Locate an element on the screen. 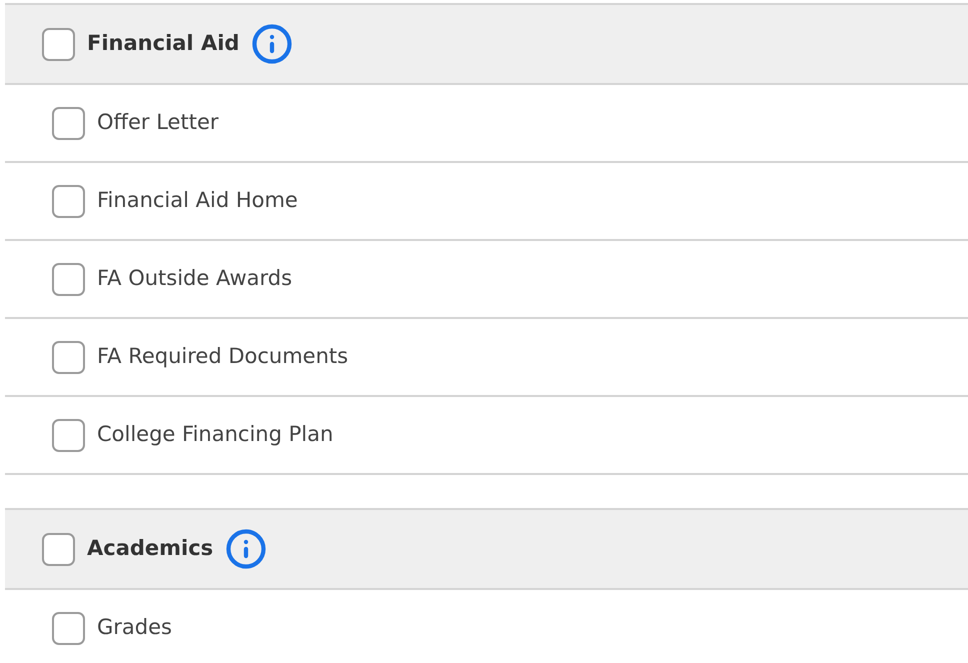 This screenshot has height=663, width=968. option-label: Offer Letter is located at coordinates (157, 122).